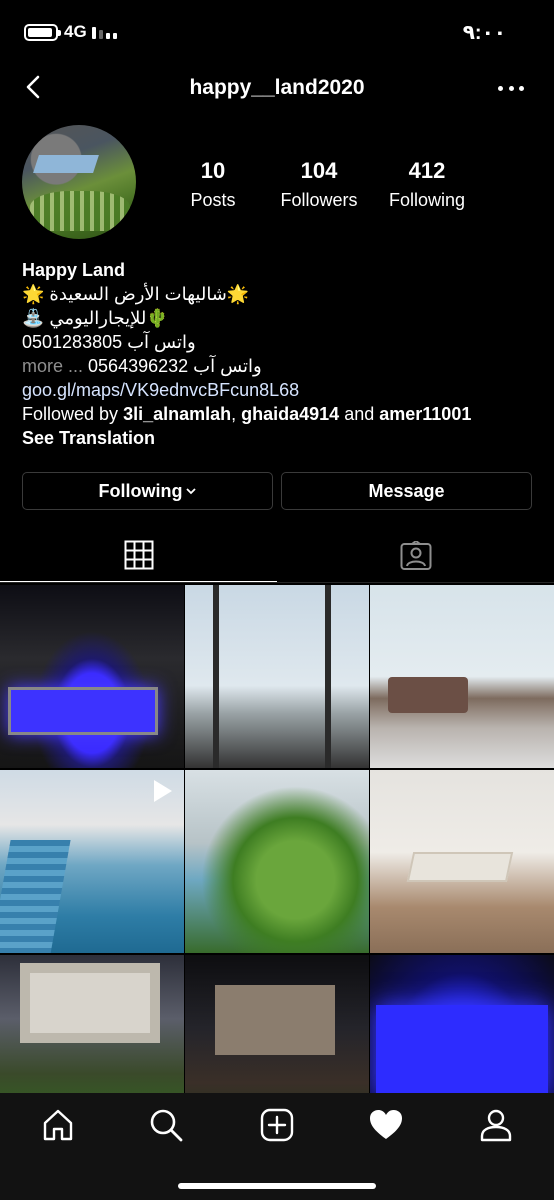  Describe the element at coordinates (282, 390) in the screenshot. I see `bio-website-link: goo.gl/maps/VK9ednvcBFcun8L68` at that location.